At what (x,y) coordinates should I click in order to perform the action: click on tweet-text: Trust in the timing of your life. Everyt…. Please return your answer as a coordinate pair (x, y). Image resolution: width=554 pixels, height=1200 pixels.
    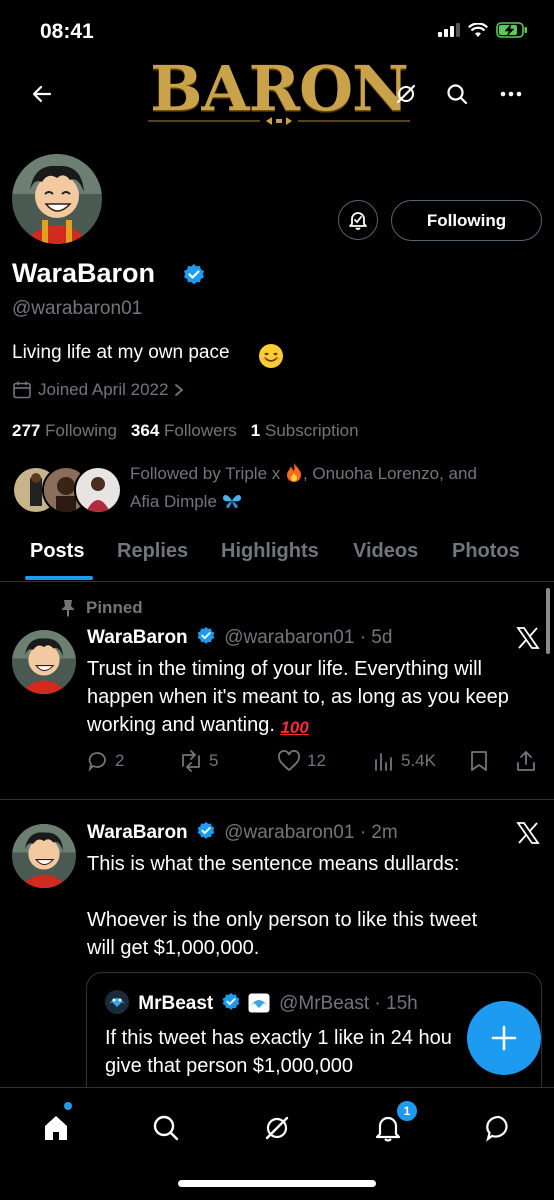
    Looking at the image, I should click on (317, 698).